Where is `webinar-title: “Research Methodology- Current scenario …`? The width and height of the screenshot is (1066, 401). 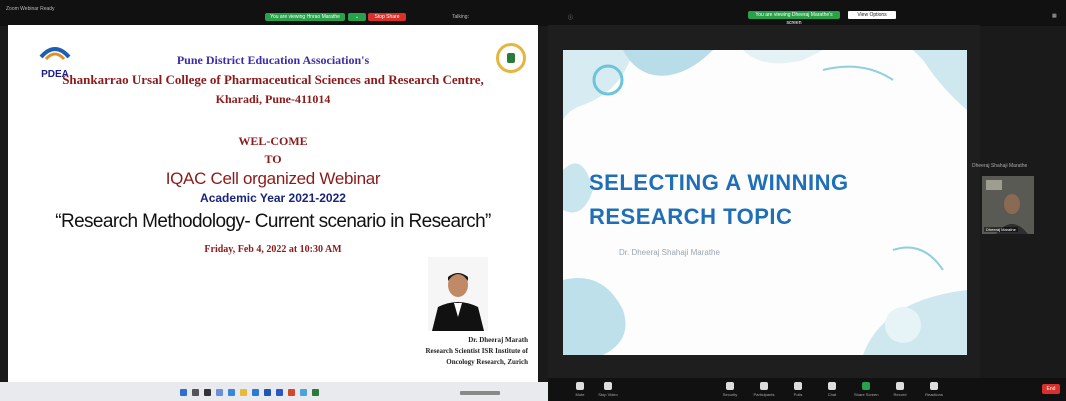
webinar-title: “Research Methodology- Current scenario … is located at coordinates (273, 221).